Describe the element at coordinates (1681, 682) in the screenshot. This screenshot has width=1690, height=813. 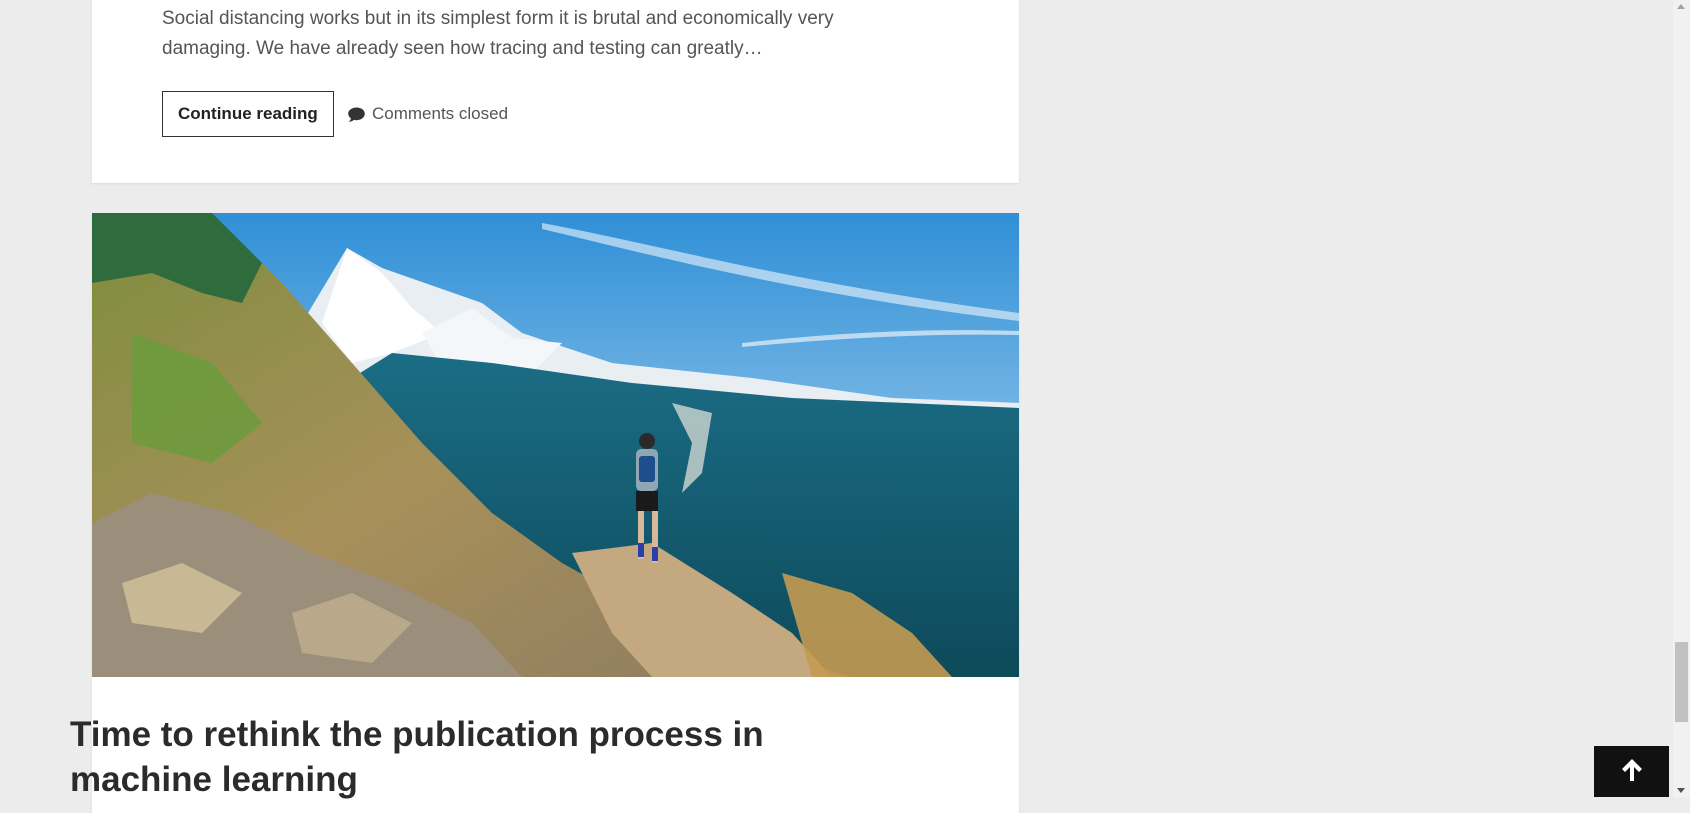
I see `scrollbar-thumb` at that location.